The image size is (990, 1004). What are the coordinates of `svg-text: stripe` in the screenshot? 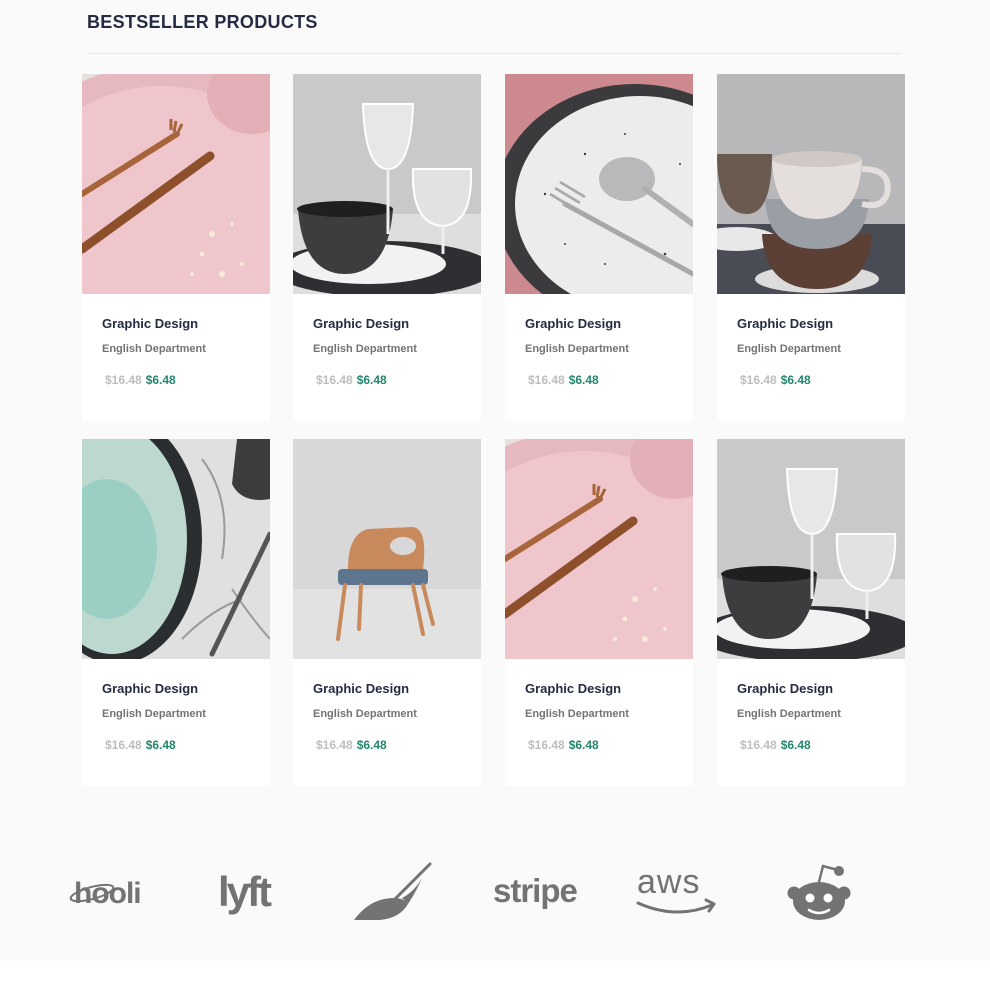 It's located at (535, 890).